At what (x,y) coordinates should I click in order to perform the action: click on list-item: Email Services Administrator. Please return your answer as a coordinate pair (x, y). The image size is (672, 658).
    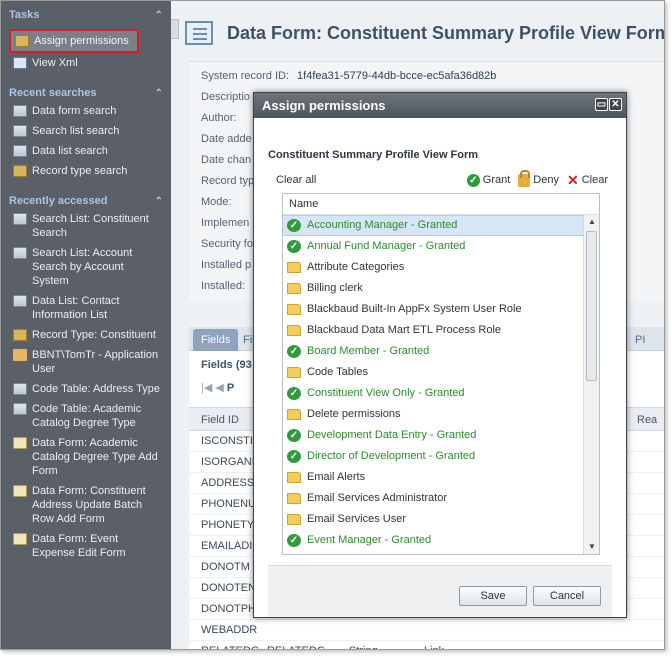
    Looking at the image, I should click on (433, 498).